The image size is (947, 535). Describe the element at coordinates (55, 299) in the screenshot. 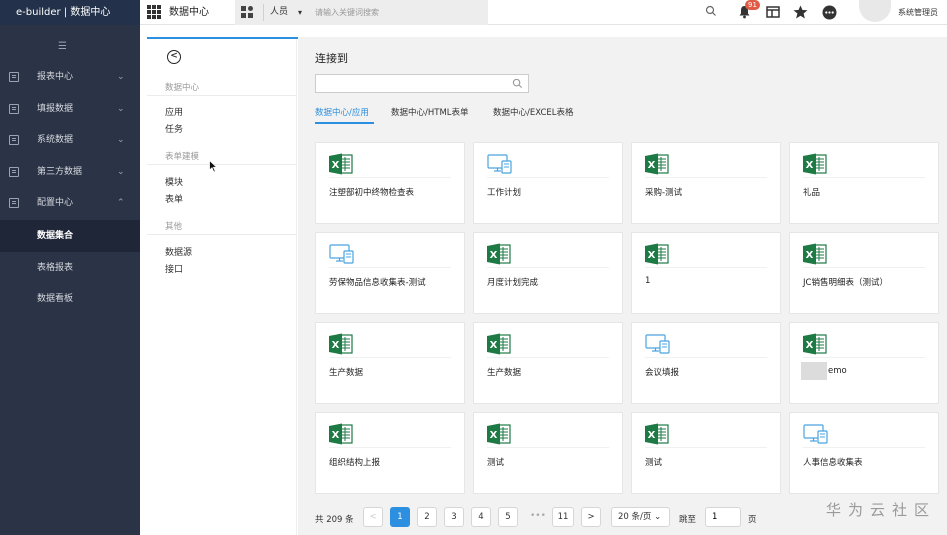

I see `sidebar-item-label: 数据看板` at that location.